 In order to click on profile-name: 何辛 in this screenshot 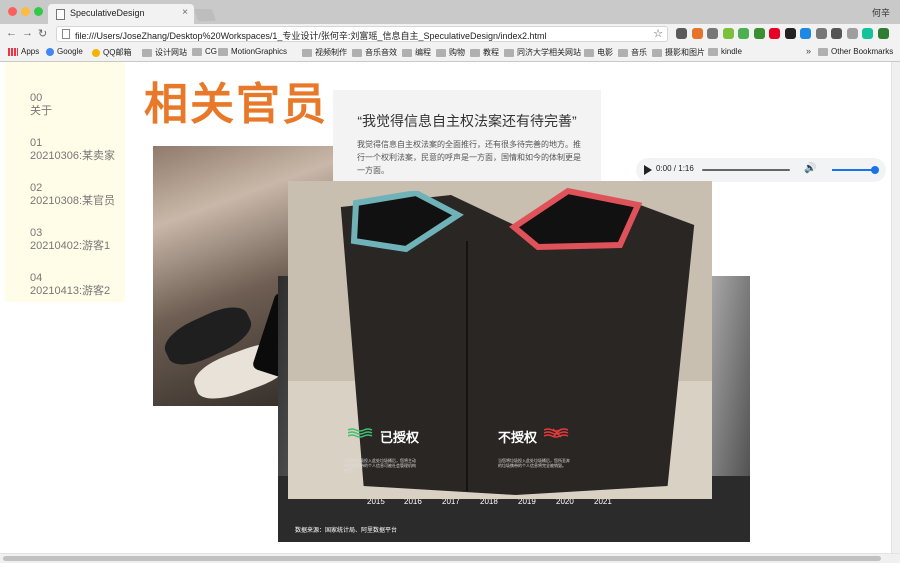, I will do `click(881, 12)`.